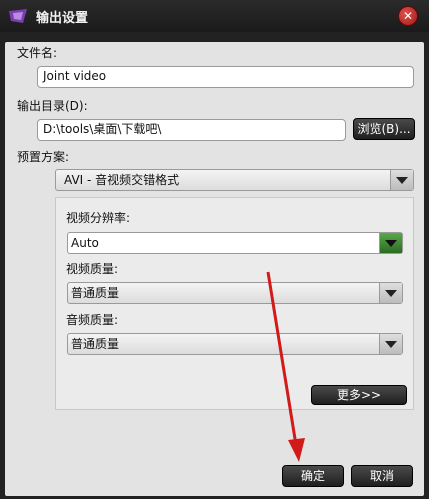  Describe the element at coordinates (296, 450) in the screenshot. I see `annotation-arrow-head` at that location.